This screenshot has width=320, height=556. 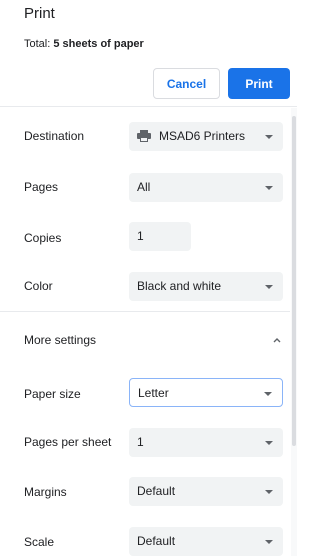 I want to click on copies-value: 1, so click(x=140, y=236).